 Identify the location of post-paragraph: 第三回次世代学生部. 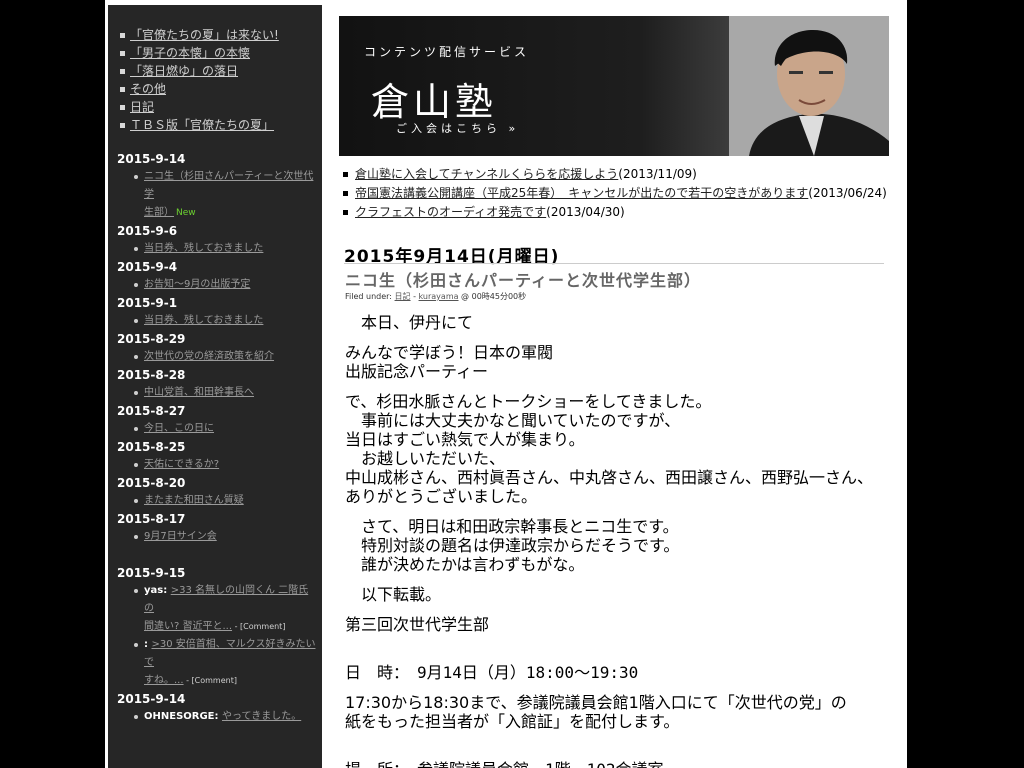
(417, 624).